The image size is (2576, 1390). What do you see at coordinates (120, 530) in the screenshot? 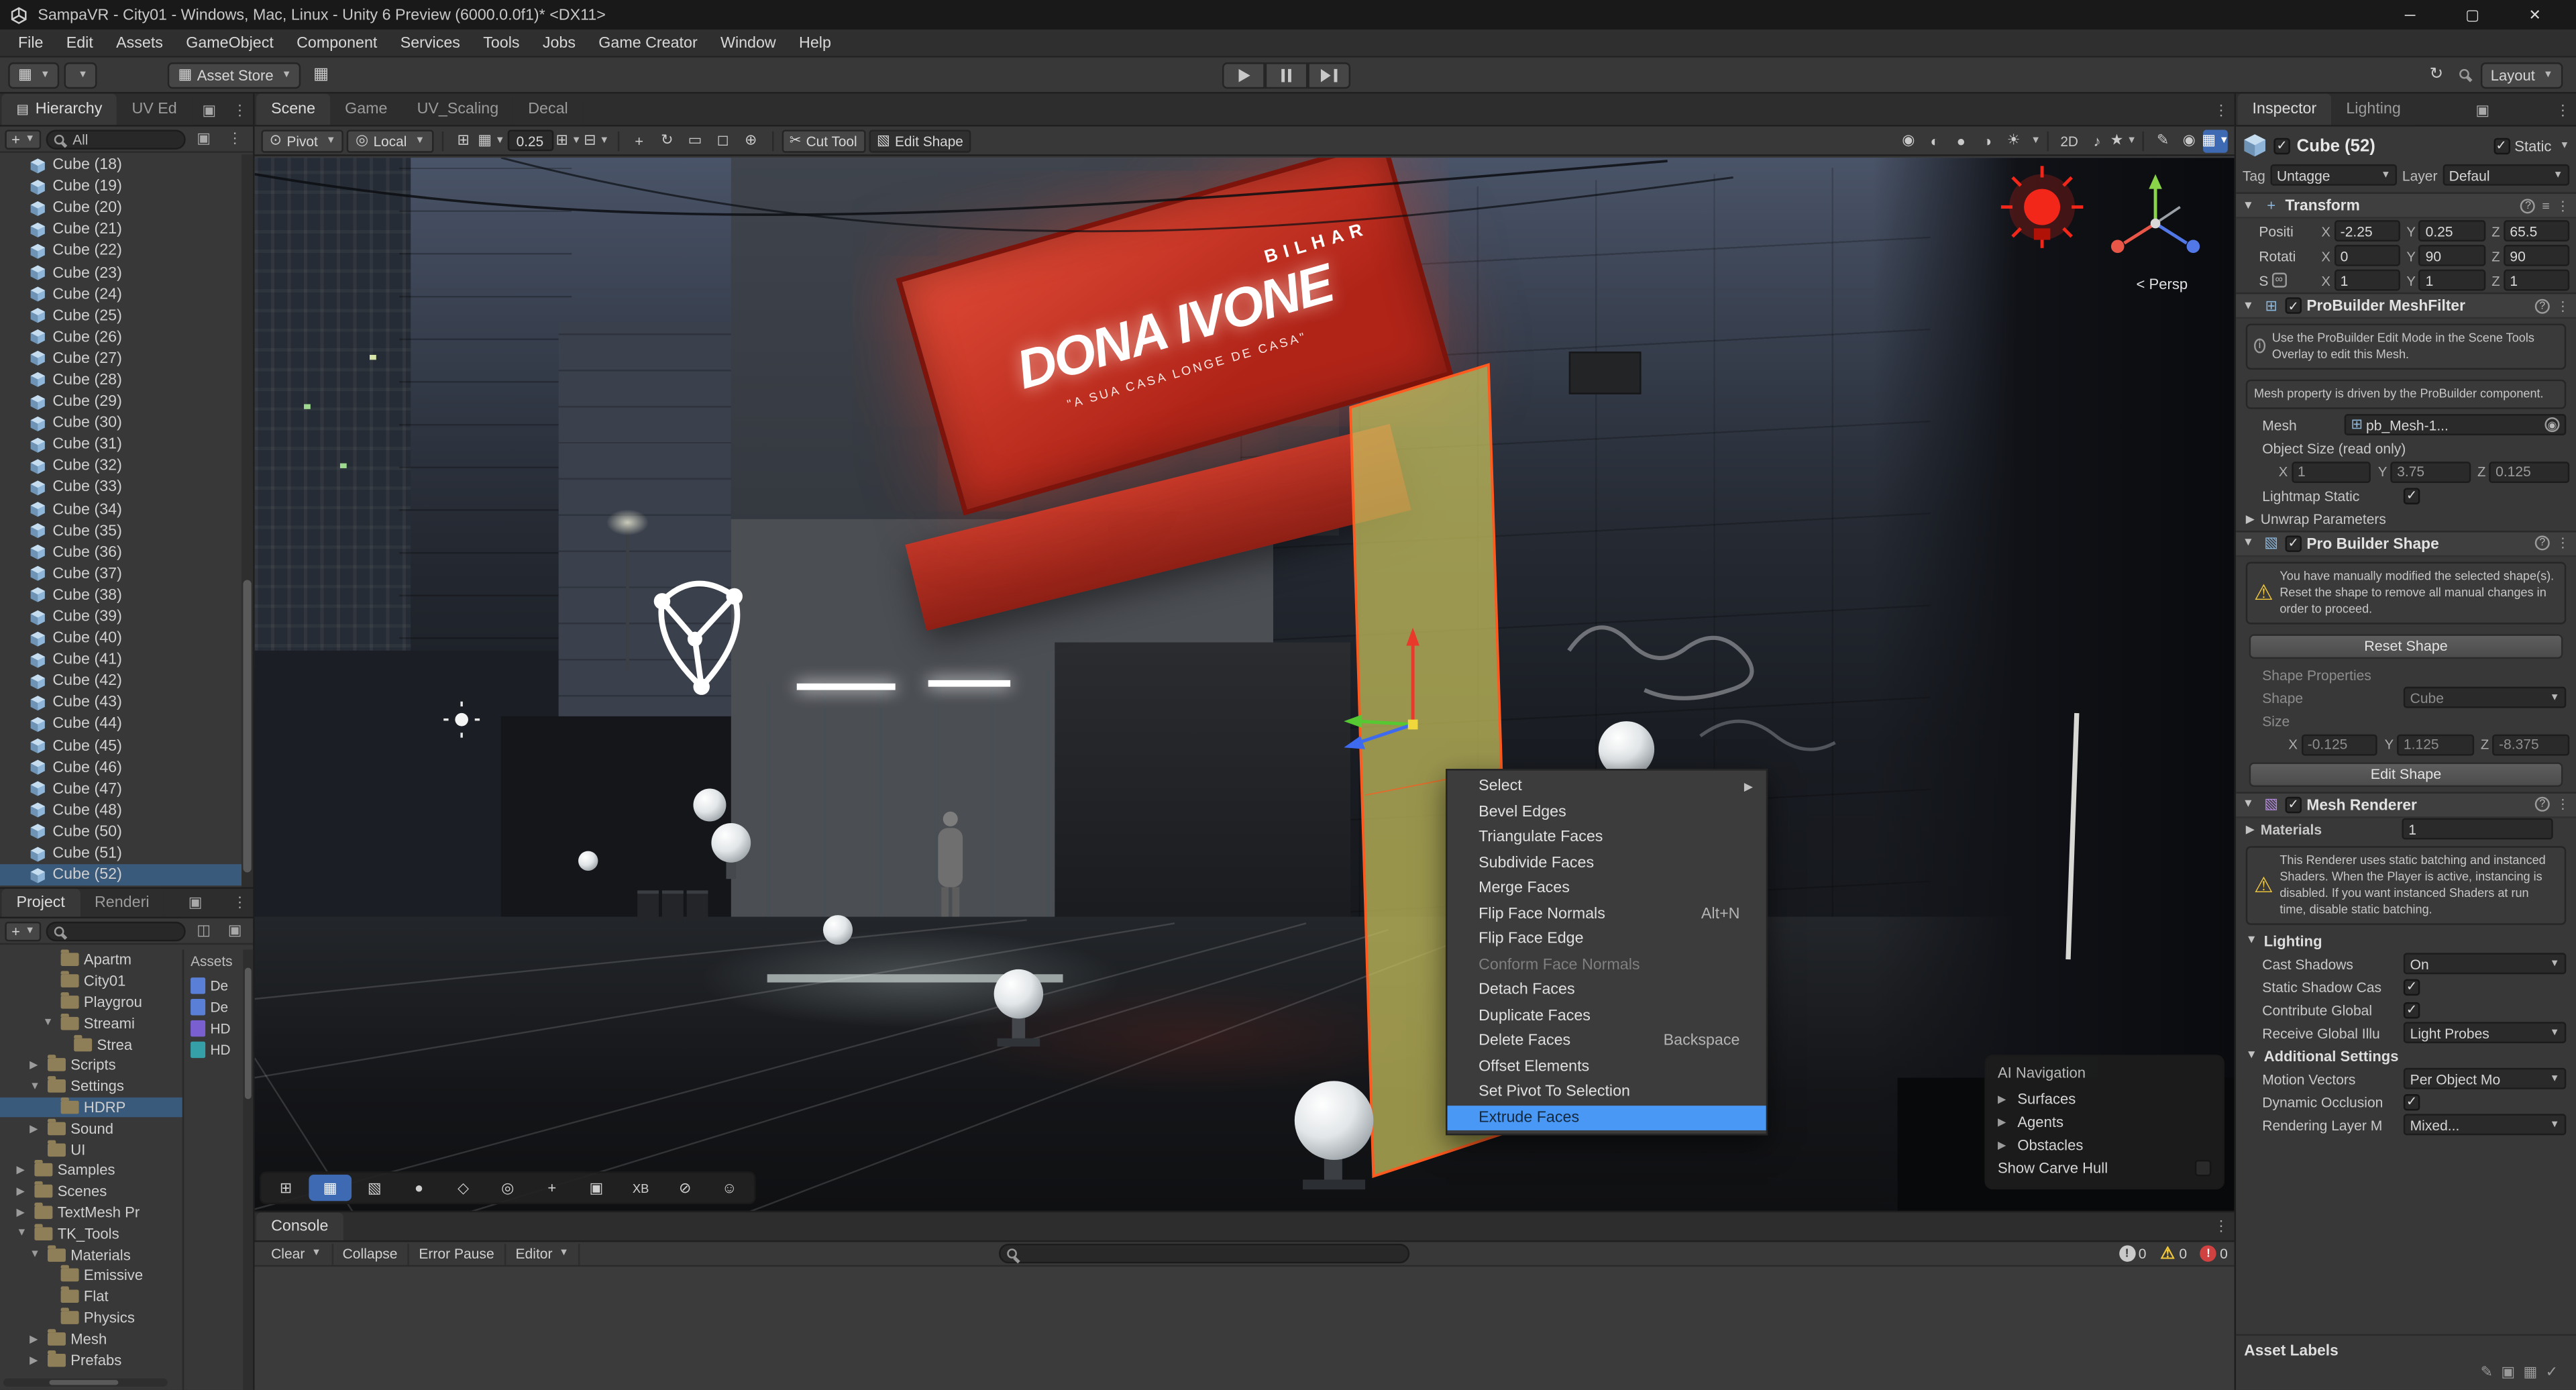
I see `hierarchy-item: Cube (35)` at bounding box center [120, 530].